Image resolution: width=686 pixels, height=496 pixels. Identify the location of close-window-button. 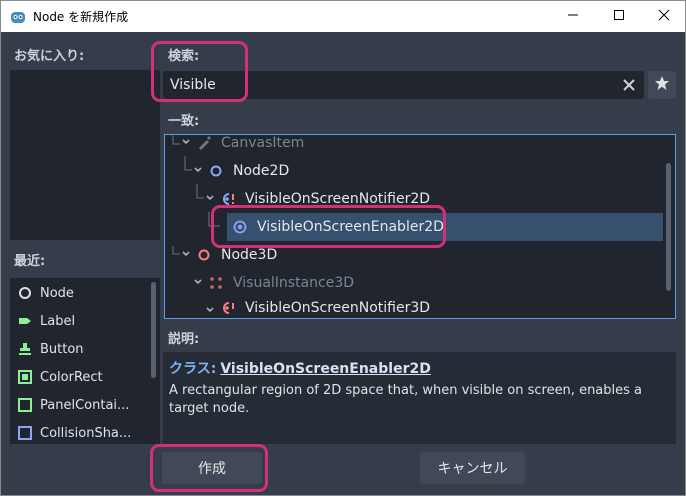
(663, 16).